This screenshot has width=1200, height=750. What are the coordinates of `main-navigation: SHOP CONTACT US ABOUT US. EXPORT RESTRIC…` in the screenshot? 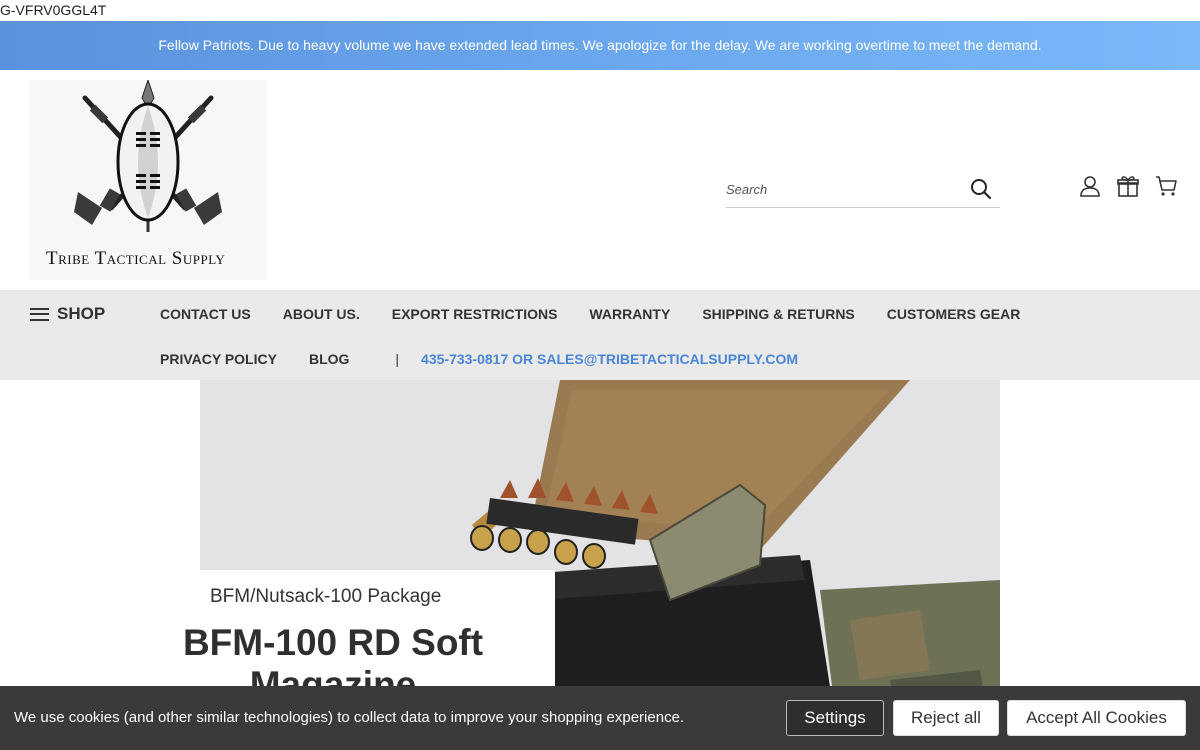 It's located at (600, 335).